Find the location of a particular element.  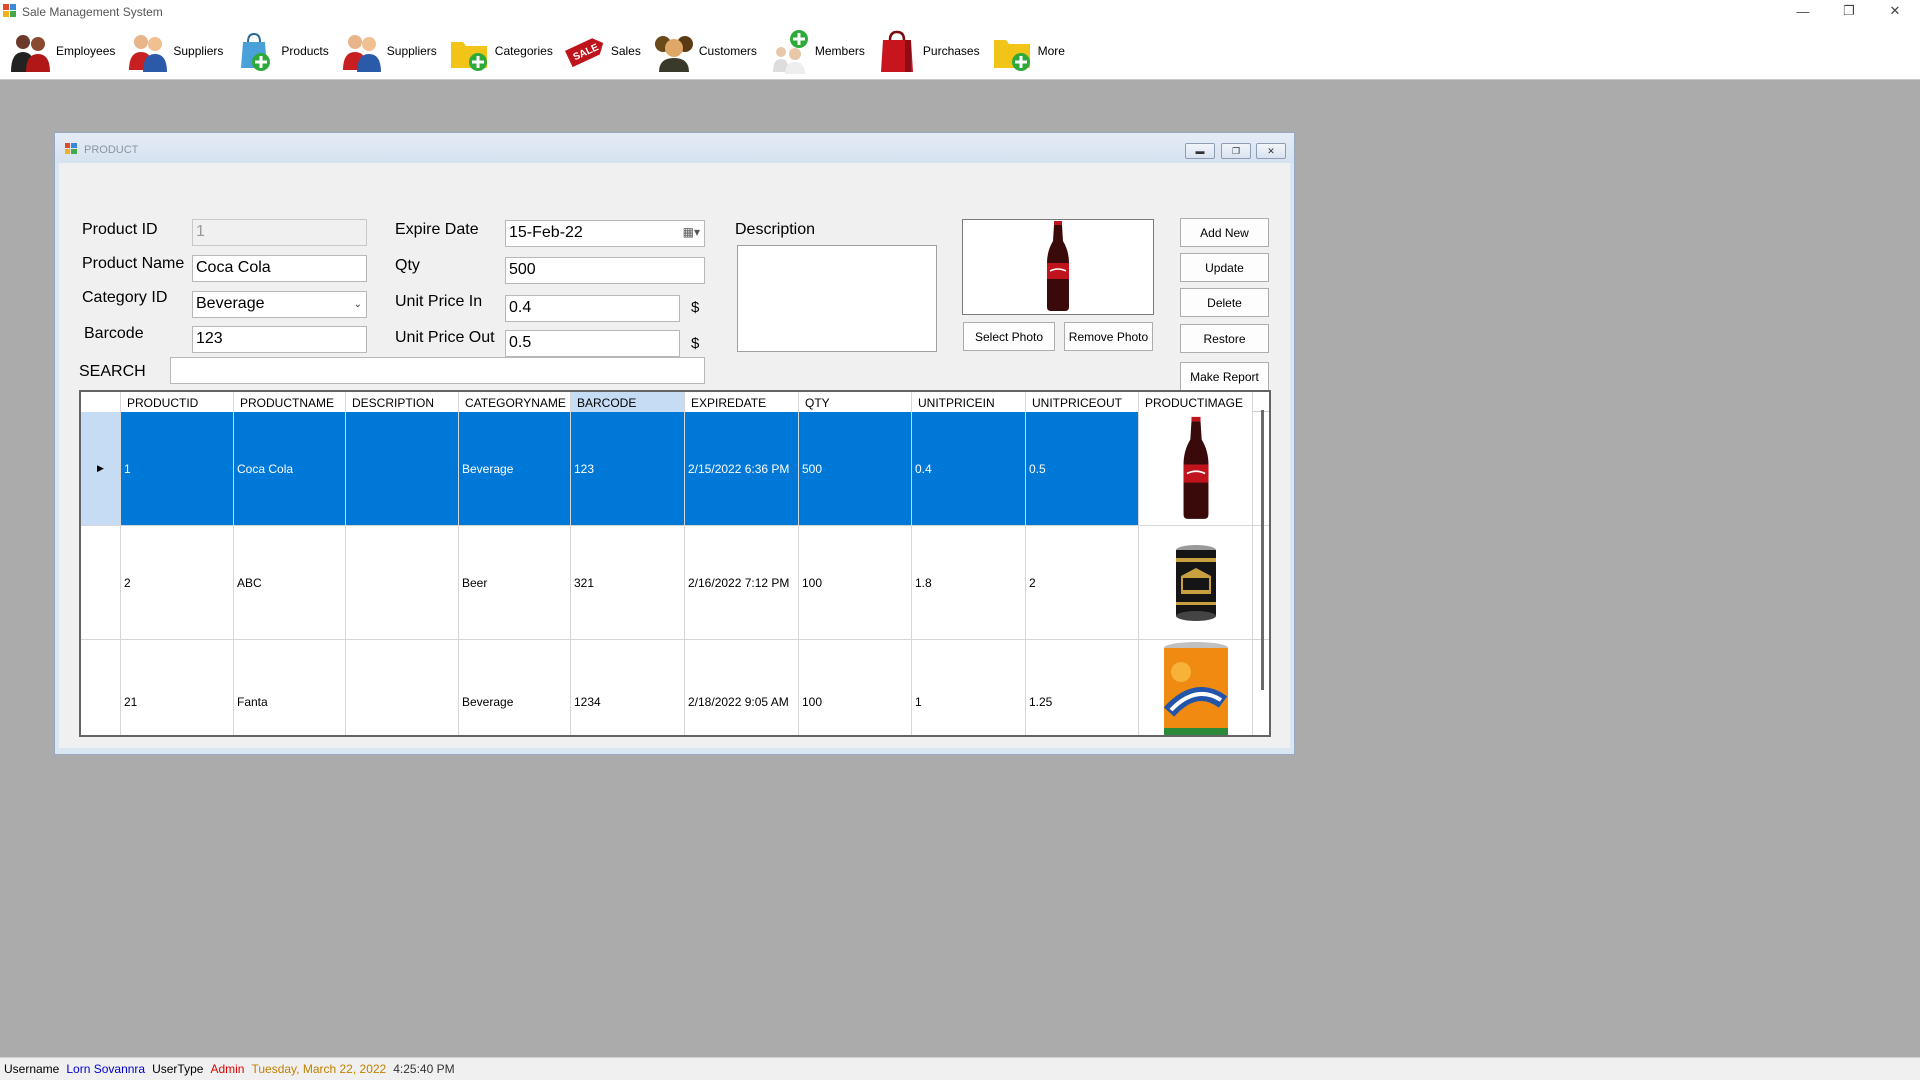

members-icon is located at coordinates (790, 51).